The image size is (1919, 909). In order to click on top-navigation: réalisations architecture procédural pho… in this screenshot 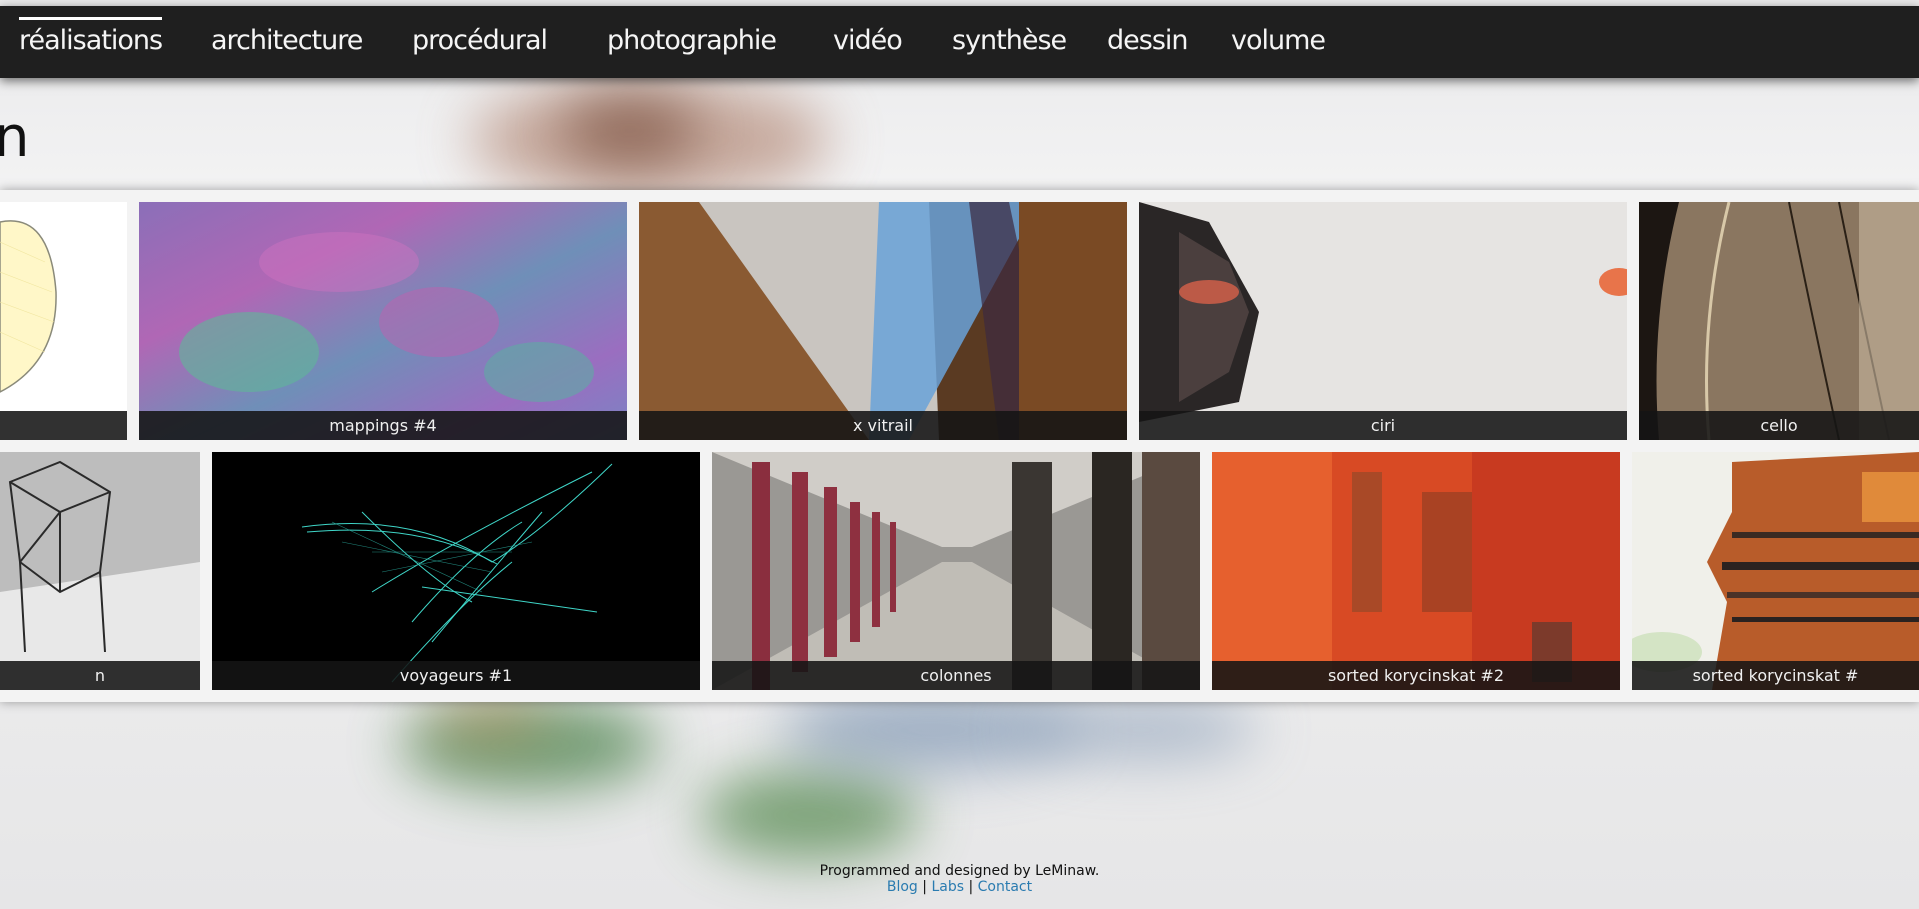, I will do `click(959, 42)`.